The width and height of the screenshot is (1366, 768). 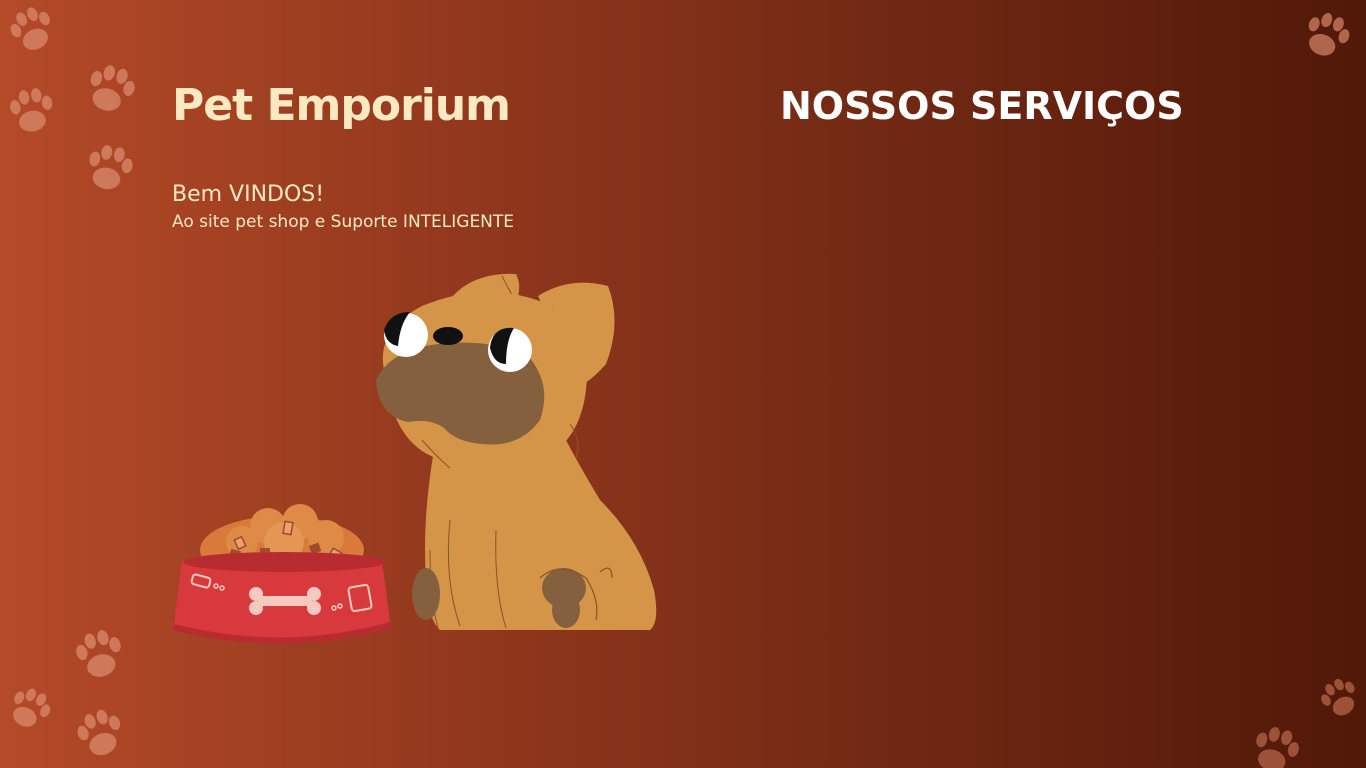 I want to click on welcome-subtitle: Ao site pet shop e Suporte INTELIGENTE, so click(x=343, y=222).